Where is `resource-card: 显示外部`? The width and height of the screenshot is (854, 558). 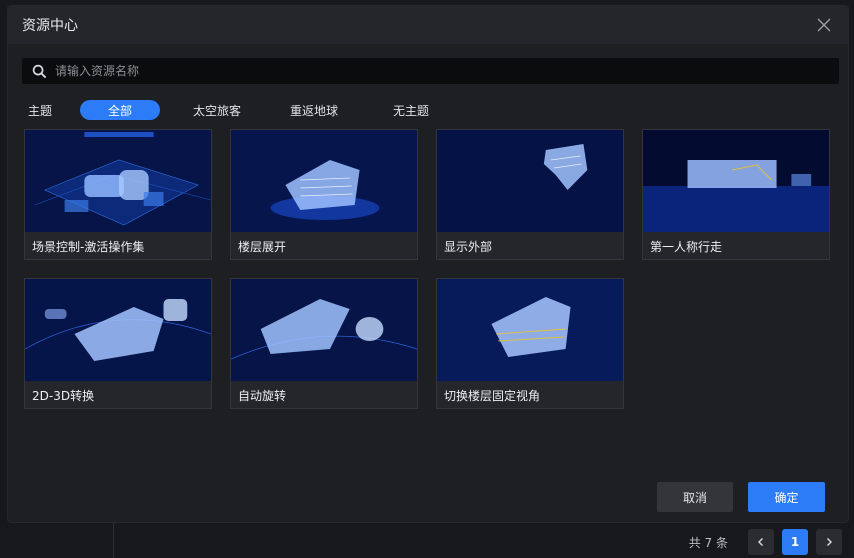
resource-card: 显示外部 is located at coordinates (530, 194).